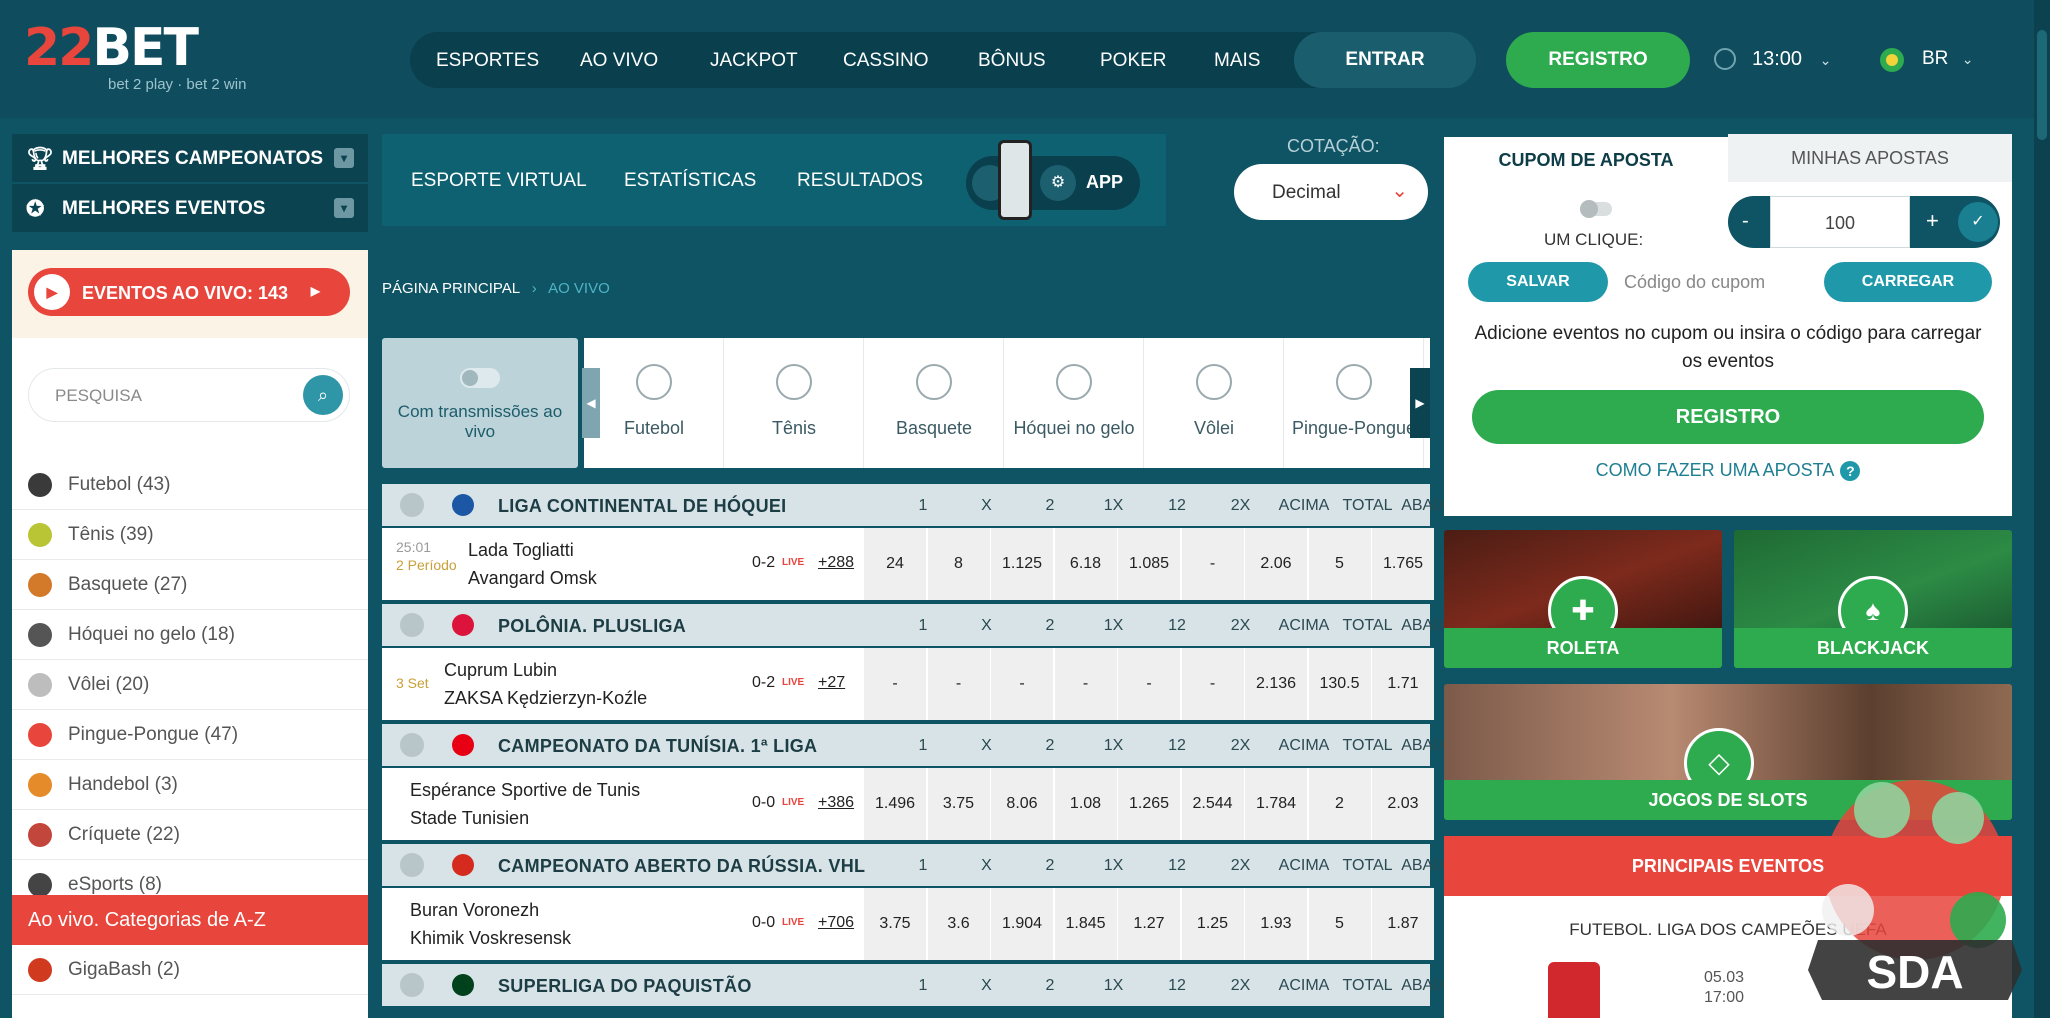 This screenshot has height=1018, width=2050. What do you see at coordinates (1403, 804) in the screenshot?
I see `odds-button: 2.03` at bounding box center [1403, 804].